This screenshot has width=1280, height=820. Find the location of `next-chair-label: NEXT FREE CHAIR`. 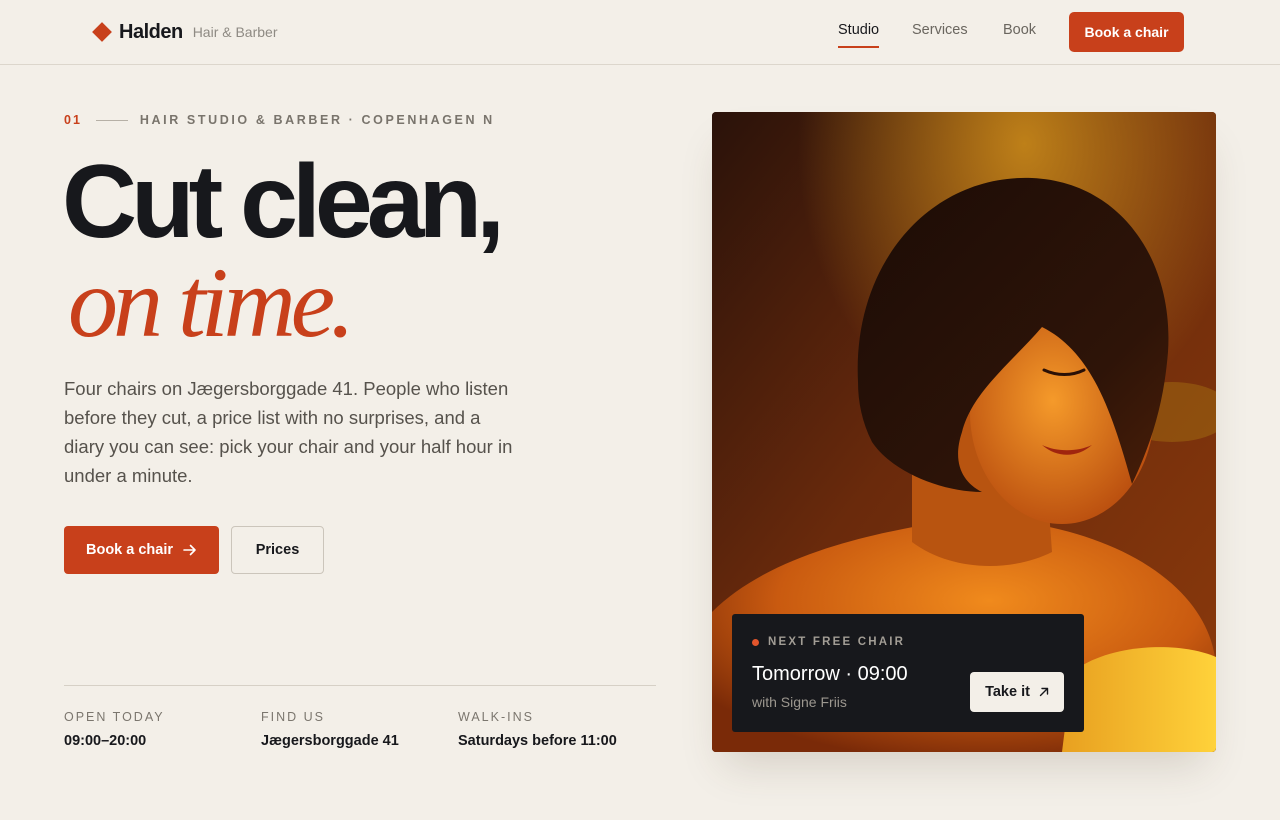

next-chair-label: NEXT FREE CHAIR is located at coordinates (828, 642).